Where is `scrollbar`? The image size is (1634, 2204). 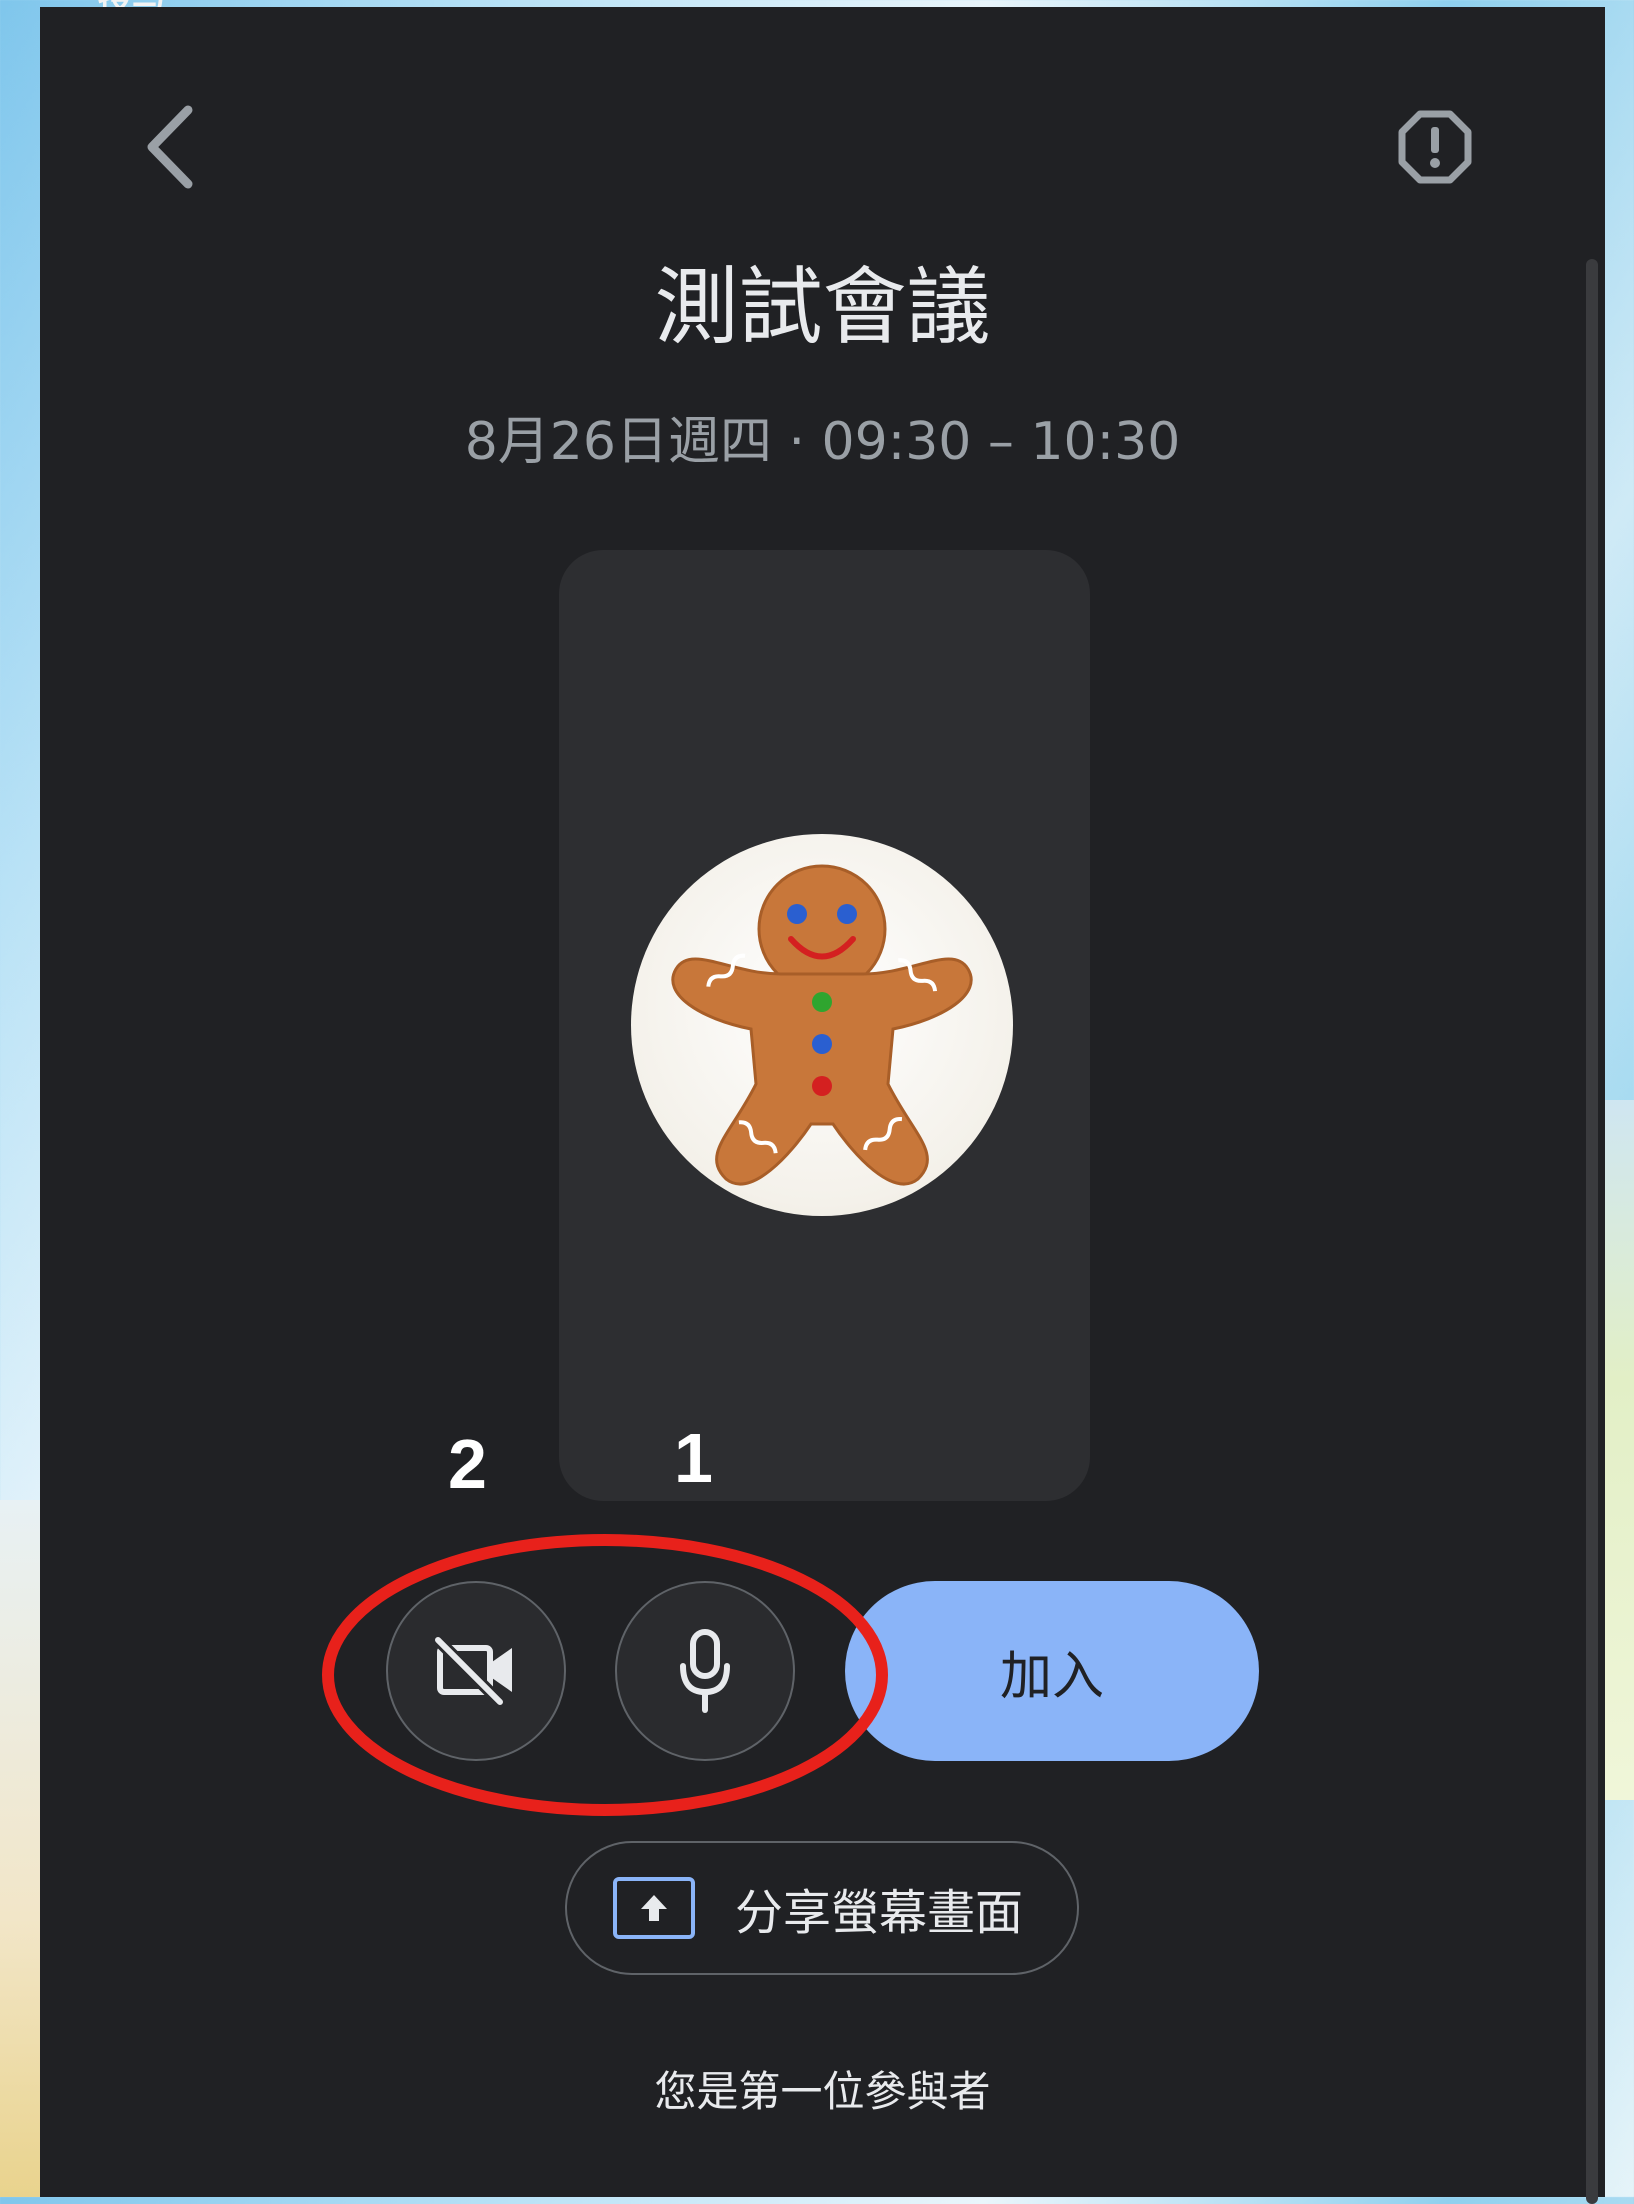 scrollbar is located at coordinates (1592, 1231).